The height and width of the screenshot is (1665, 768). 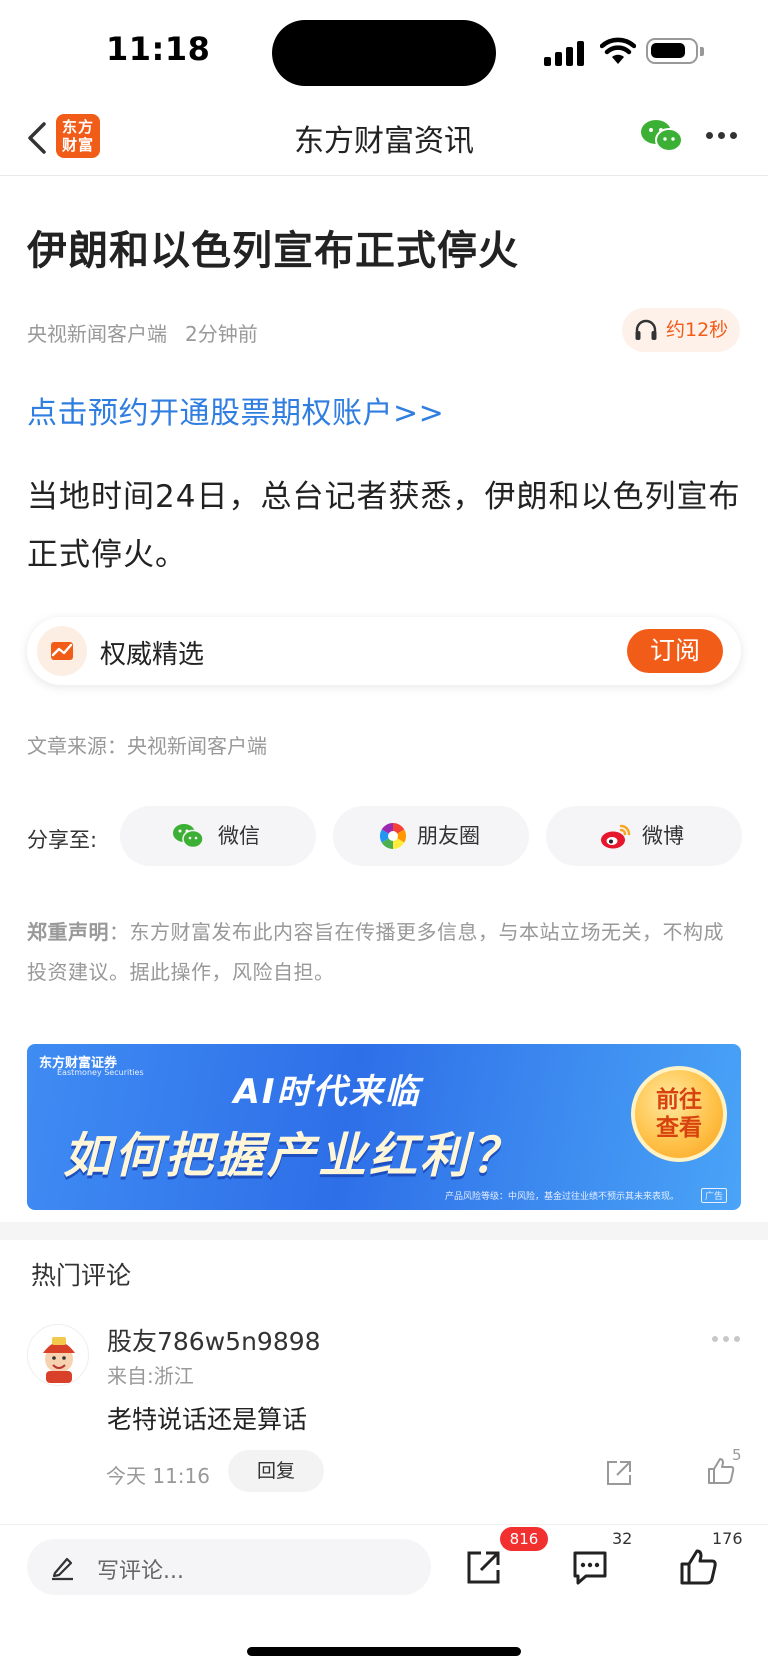 What do you see at coordinates (675, 51) in the screenshot?
I see `battery-icon` at bounding box center [675, 51].